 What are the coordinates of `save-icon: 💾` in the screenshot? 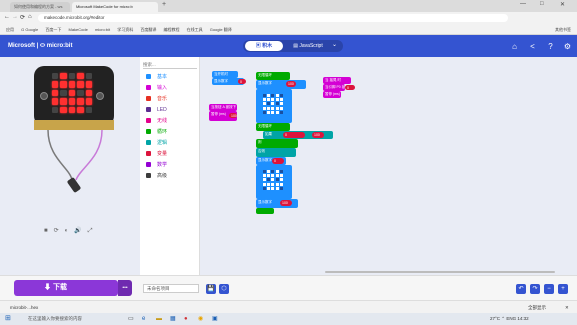 It's located at (211, 289).